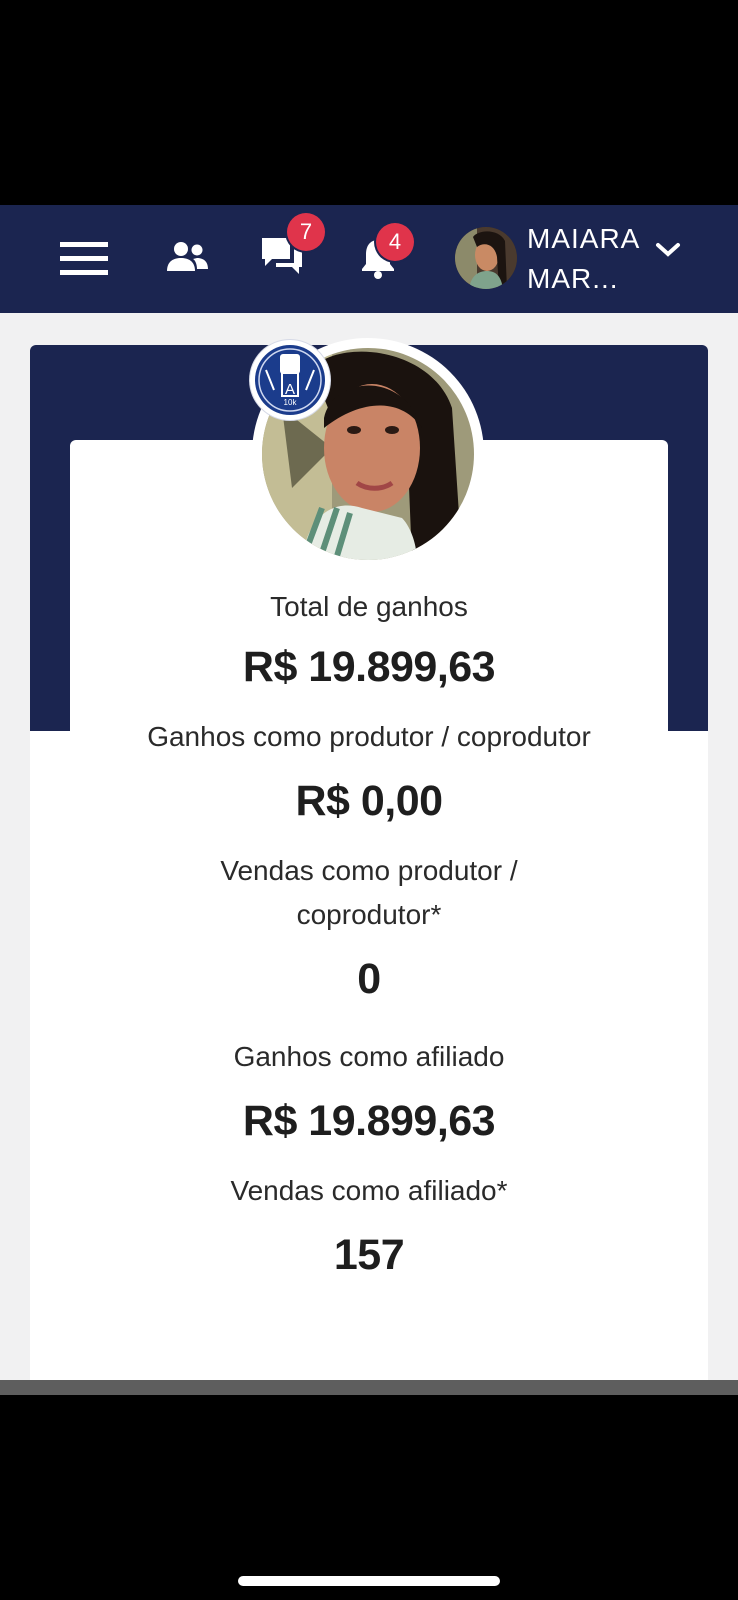 This screenshot has height=1600, width=738. What do you see at coordinates (668, 252) in the screenshot?
I see `chevron-down-icon` at bounding box center [668, 252].